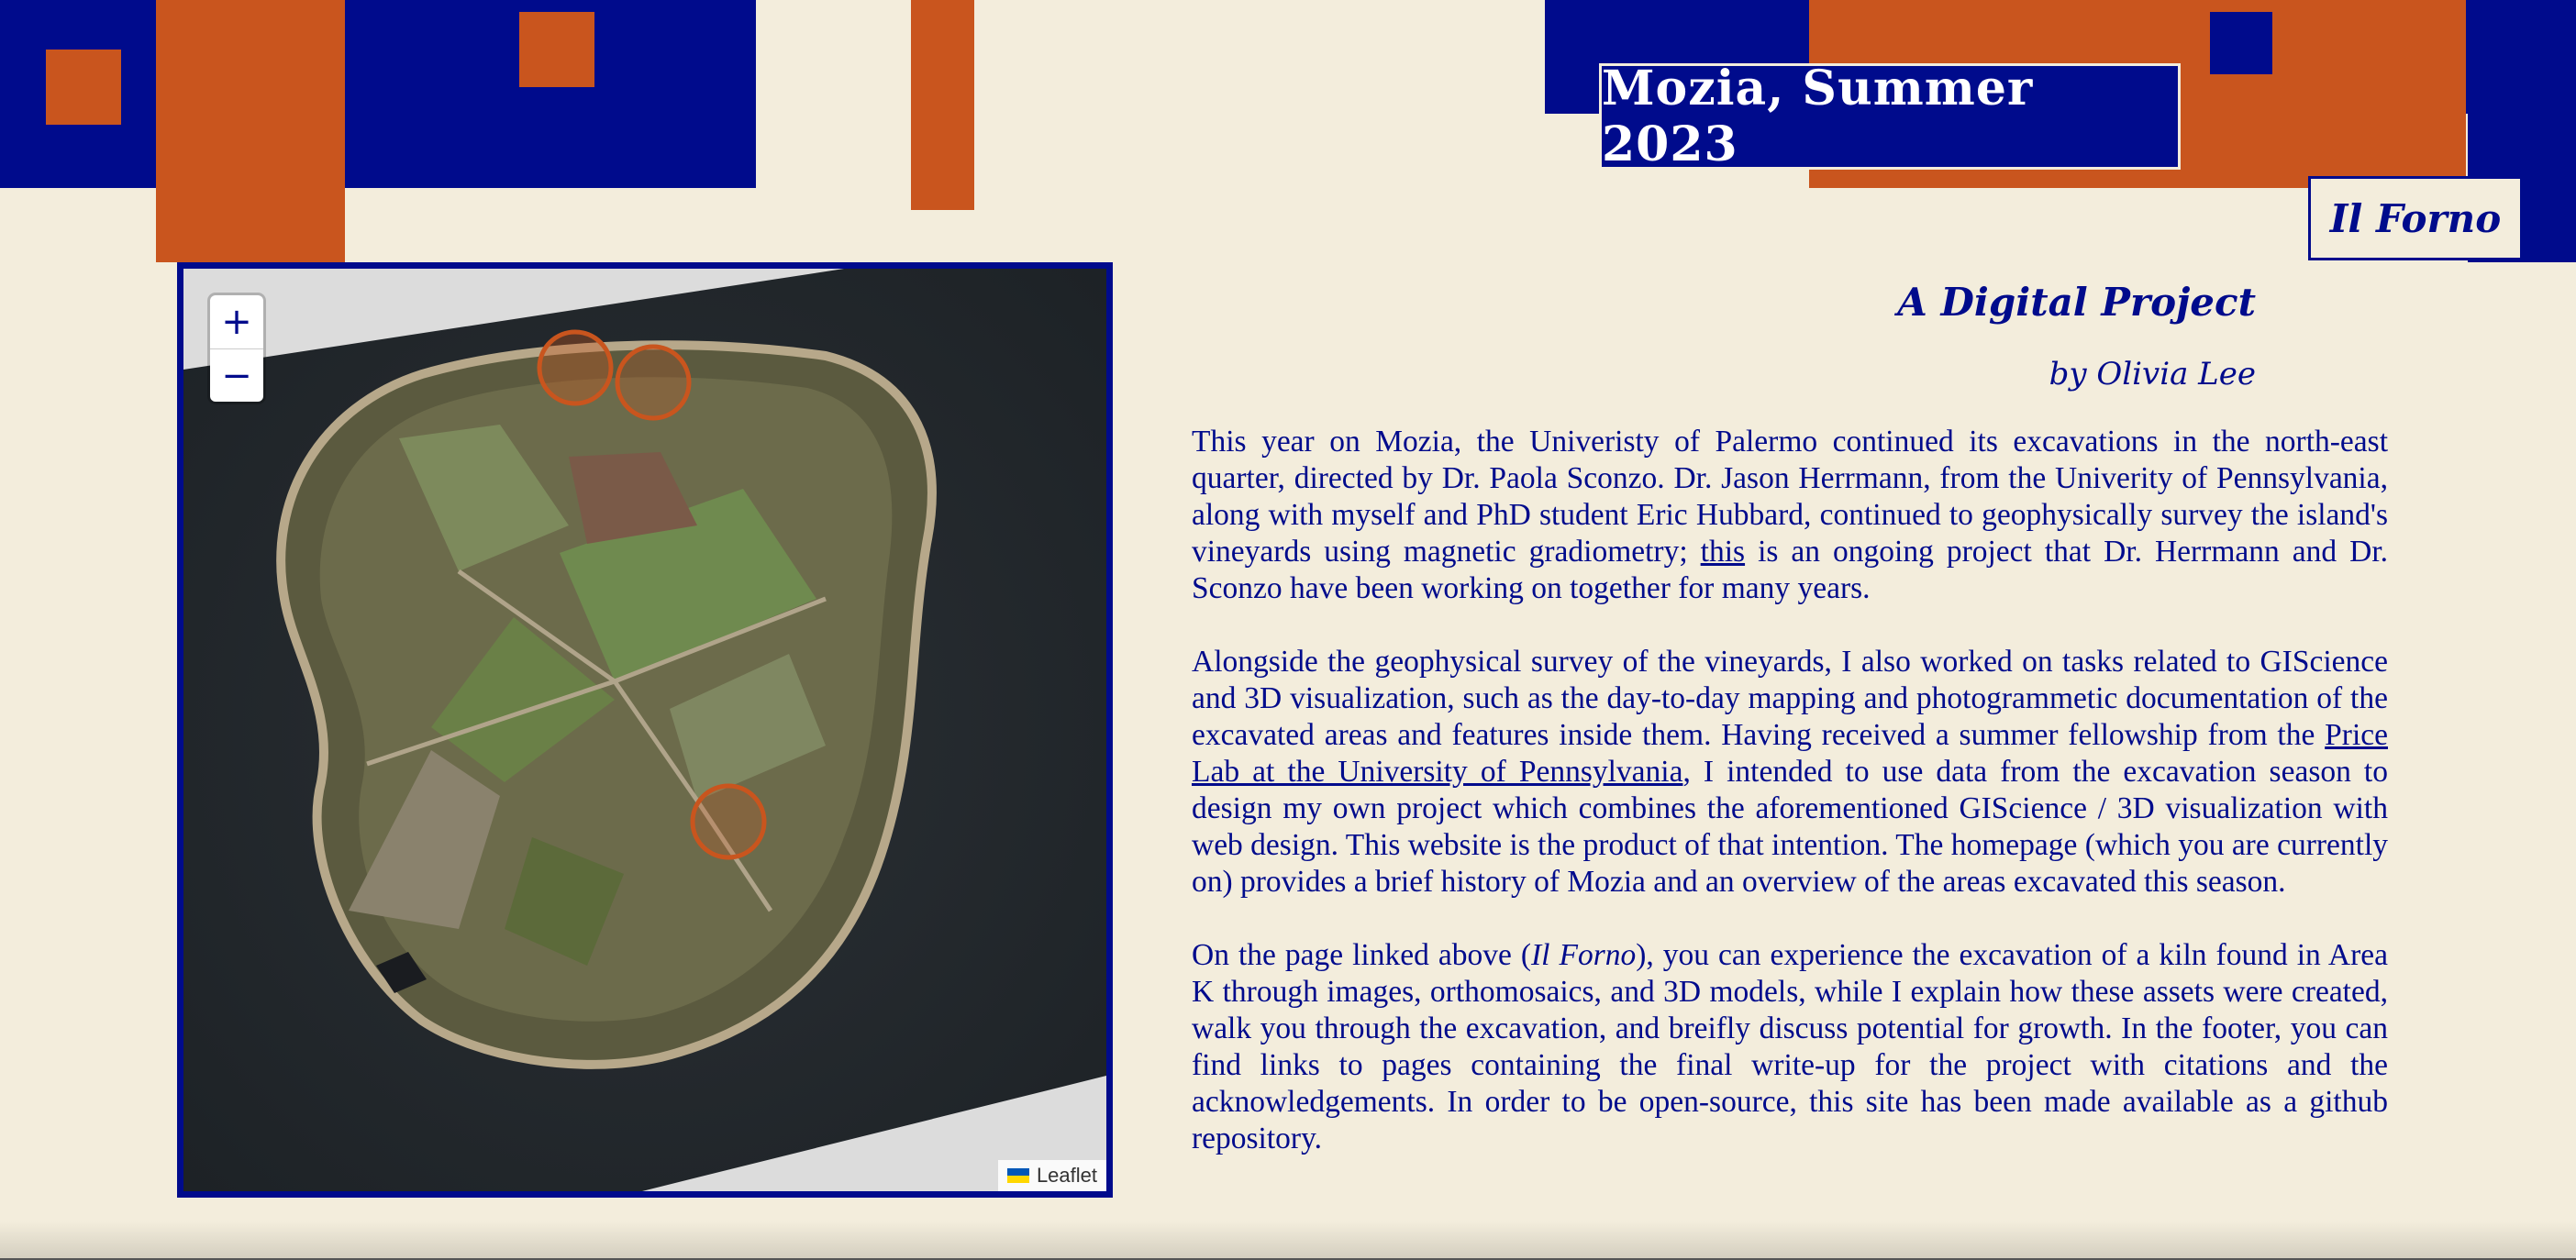 The image size is (2576, 1260). I want to click on viewport-bottom-edge, so click(1288, 1240).